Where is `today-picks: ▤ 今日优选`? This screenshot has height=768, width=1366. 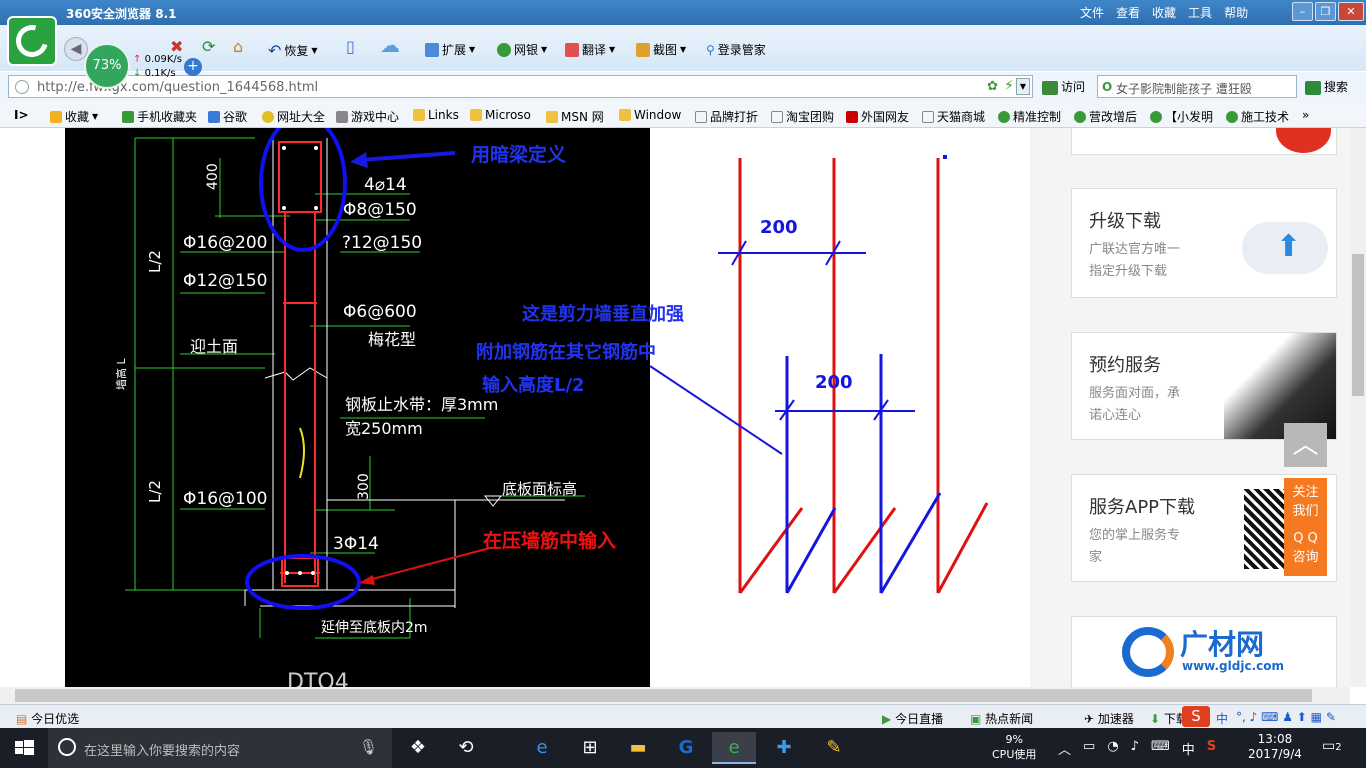
today-picks: ▤ 今日优选 is located at coordinates (47, 718).